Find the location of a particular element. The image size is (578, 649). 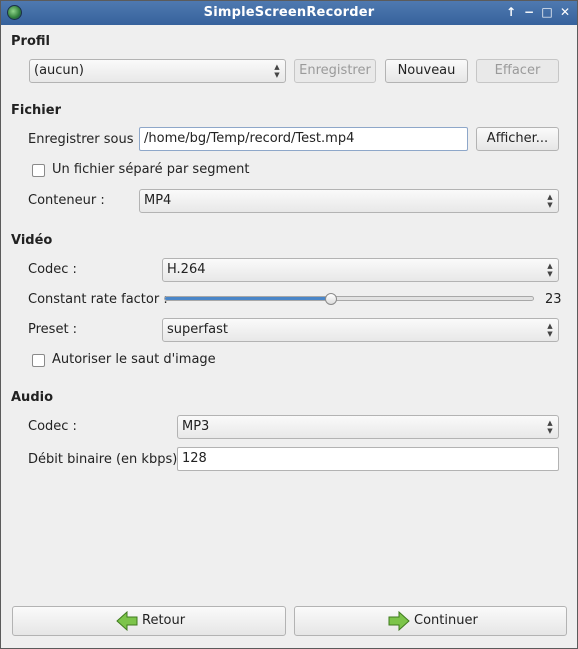

arrow-right-icon is located at coordinates (399, 621).